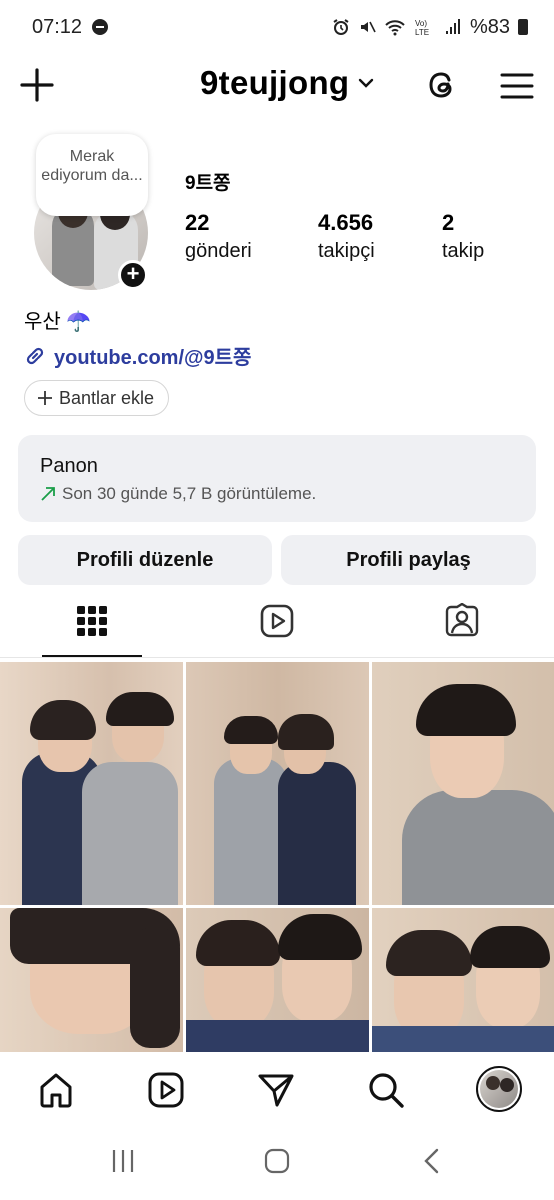  Describe the element at coordinates (432, 1161) in the screenshot. I see `back-icon` at that location.